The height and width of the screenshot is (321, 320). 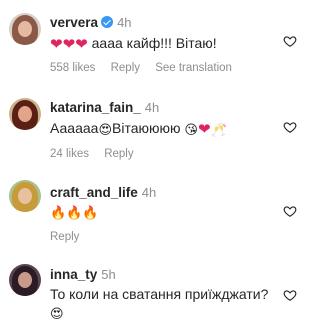 I want to click on comment-time: 5h, so click(x=108, y=274).